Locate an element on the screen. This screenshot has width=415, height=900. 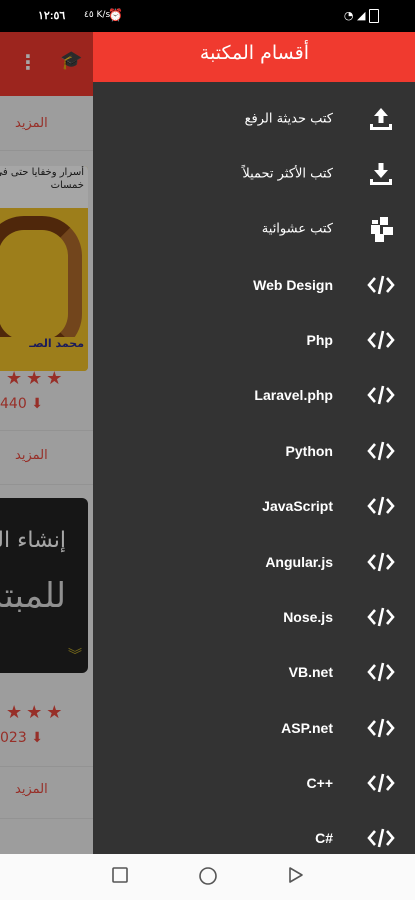
drawer-item-cpp: C++ is located at coordinates (254, 783).